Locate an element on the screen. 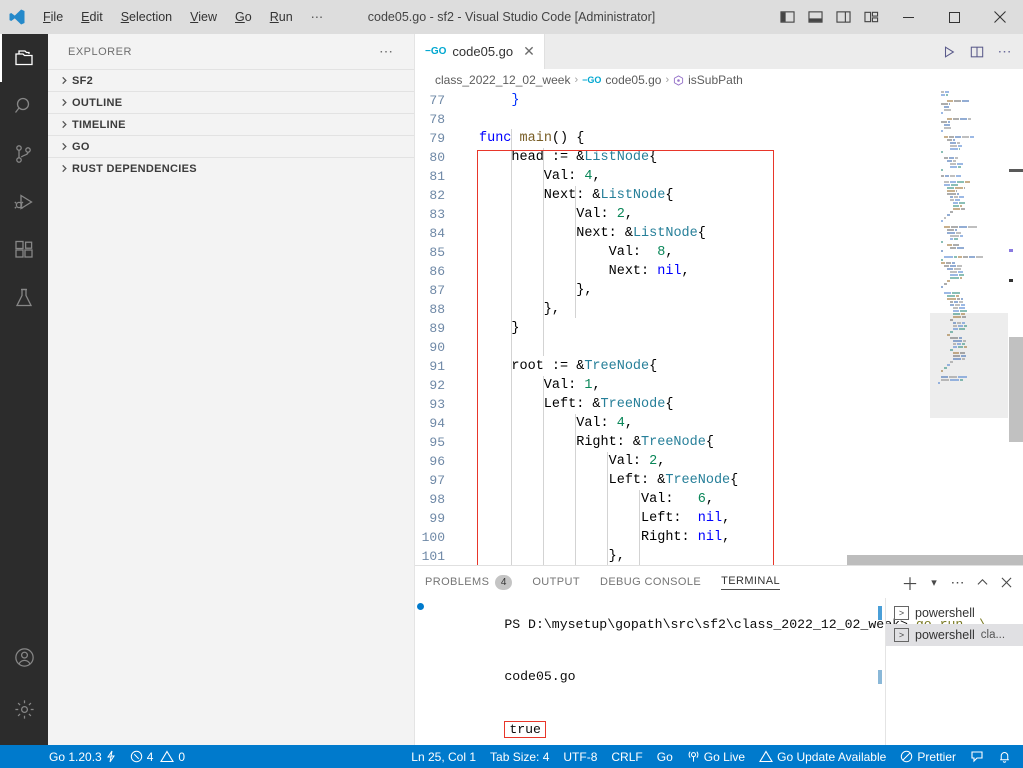 The width and height of the screenshot is (1023, 768). breadcrumb-symbol: isSubPath is located at coordinates (715, 80).